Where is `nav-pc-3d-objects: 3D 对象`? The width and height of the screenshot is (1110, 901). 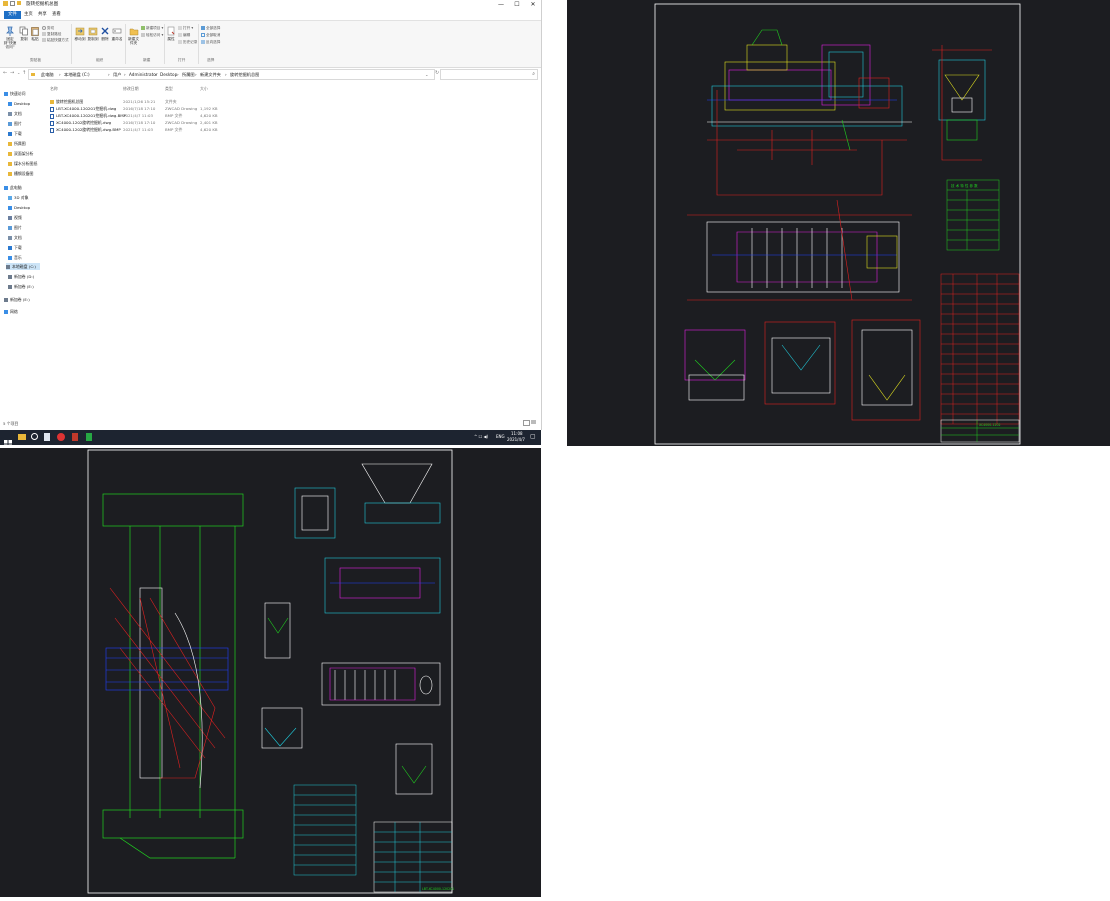
nav-pc-3d-objects: 3D 对象 is located at coordinates (18, 197).